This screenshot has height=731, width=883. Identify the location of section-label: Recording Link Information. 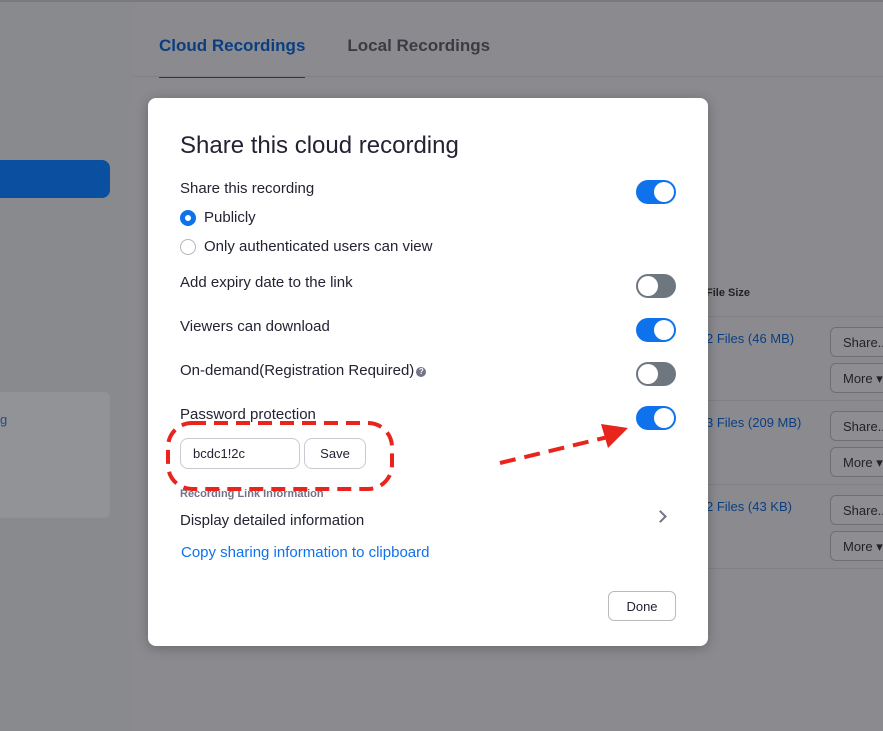
(252, 494).